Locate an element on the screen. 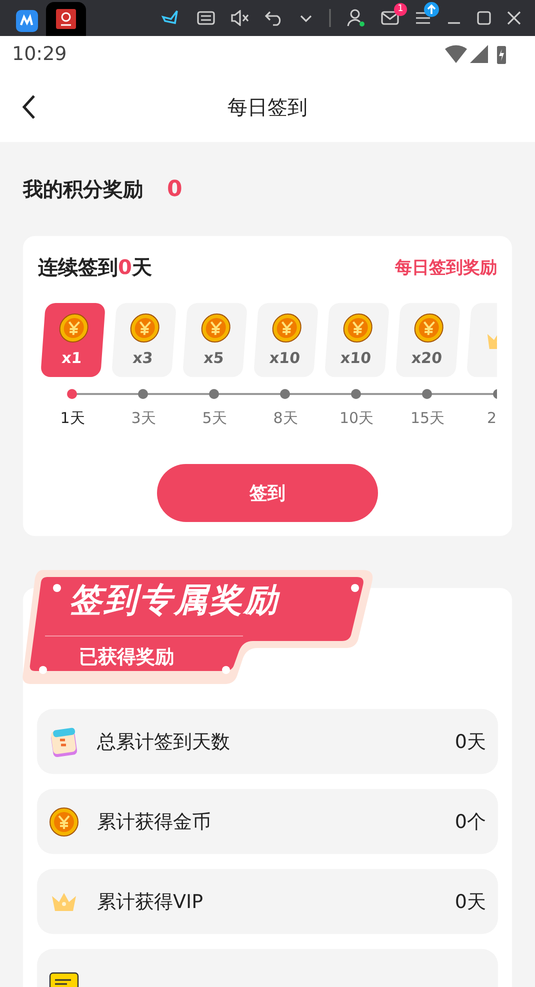 This screenshot has width=535, height=987. undo-icon is located at coordinates (274, 18).